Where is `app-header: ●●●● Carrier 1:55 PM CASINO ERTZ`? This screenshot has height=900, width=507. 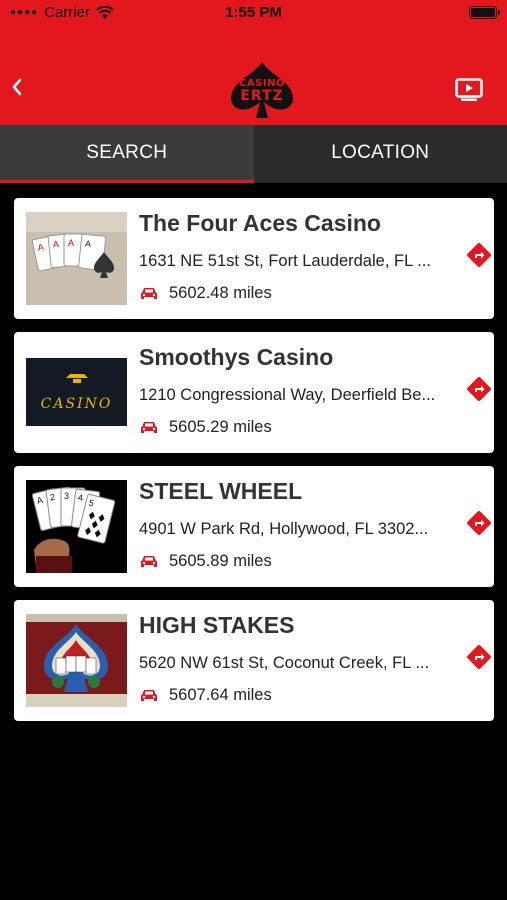
app-header: ●●●● Carrier 1:55 PM CASINO ERTZ is located at coordinates (253, 62).